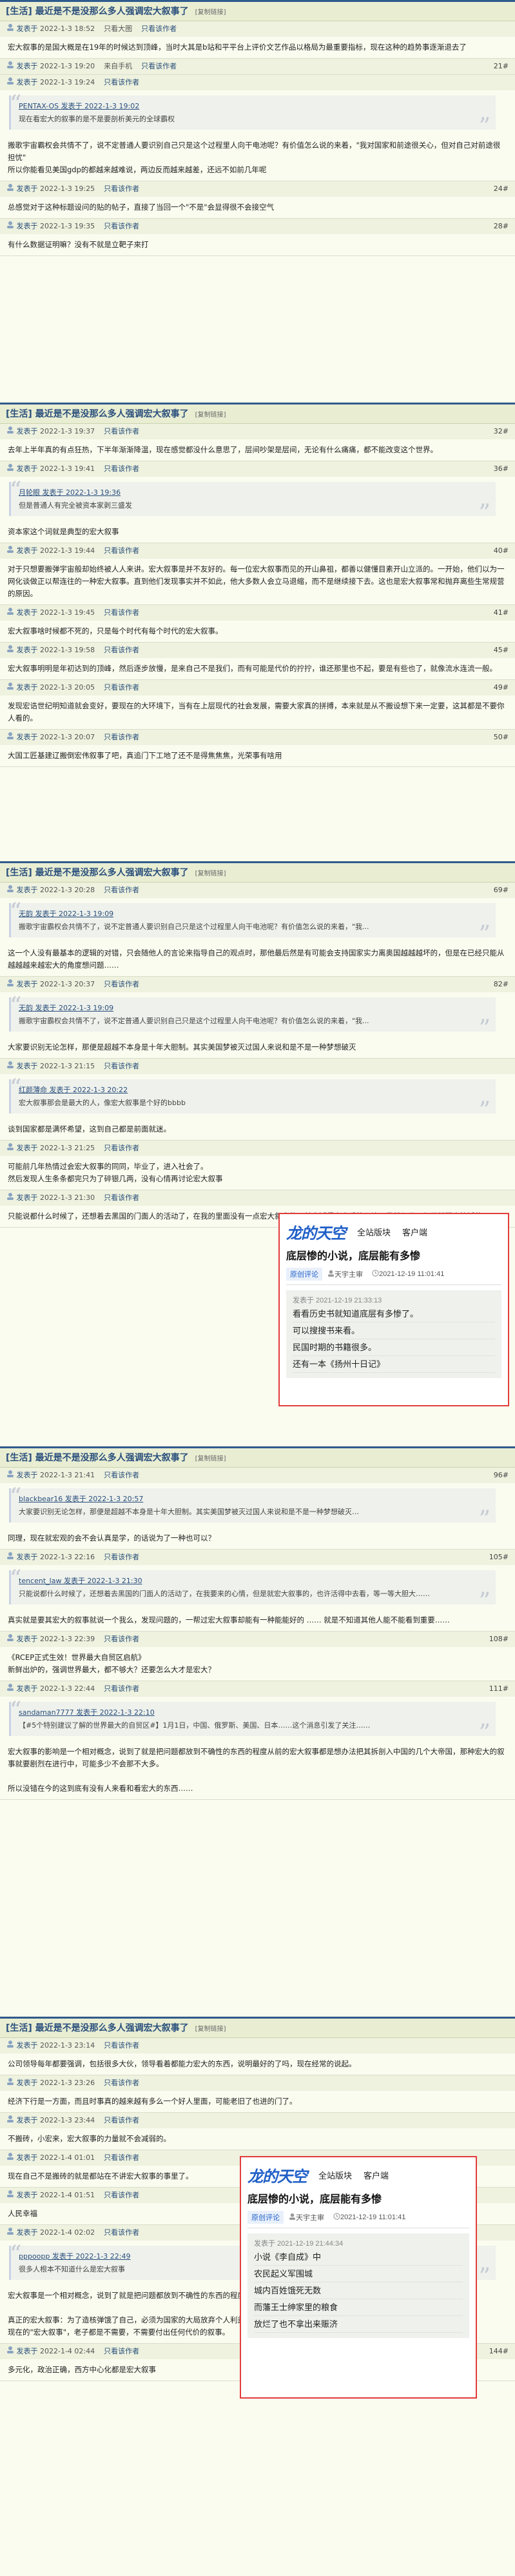 This screenshot has height=2576, width=515. Describe the element at coordinates (502, 737) in the screenshot. I see `floor-number: 50#` at that location.